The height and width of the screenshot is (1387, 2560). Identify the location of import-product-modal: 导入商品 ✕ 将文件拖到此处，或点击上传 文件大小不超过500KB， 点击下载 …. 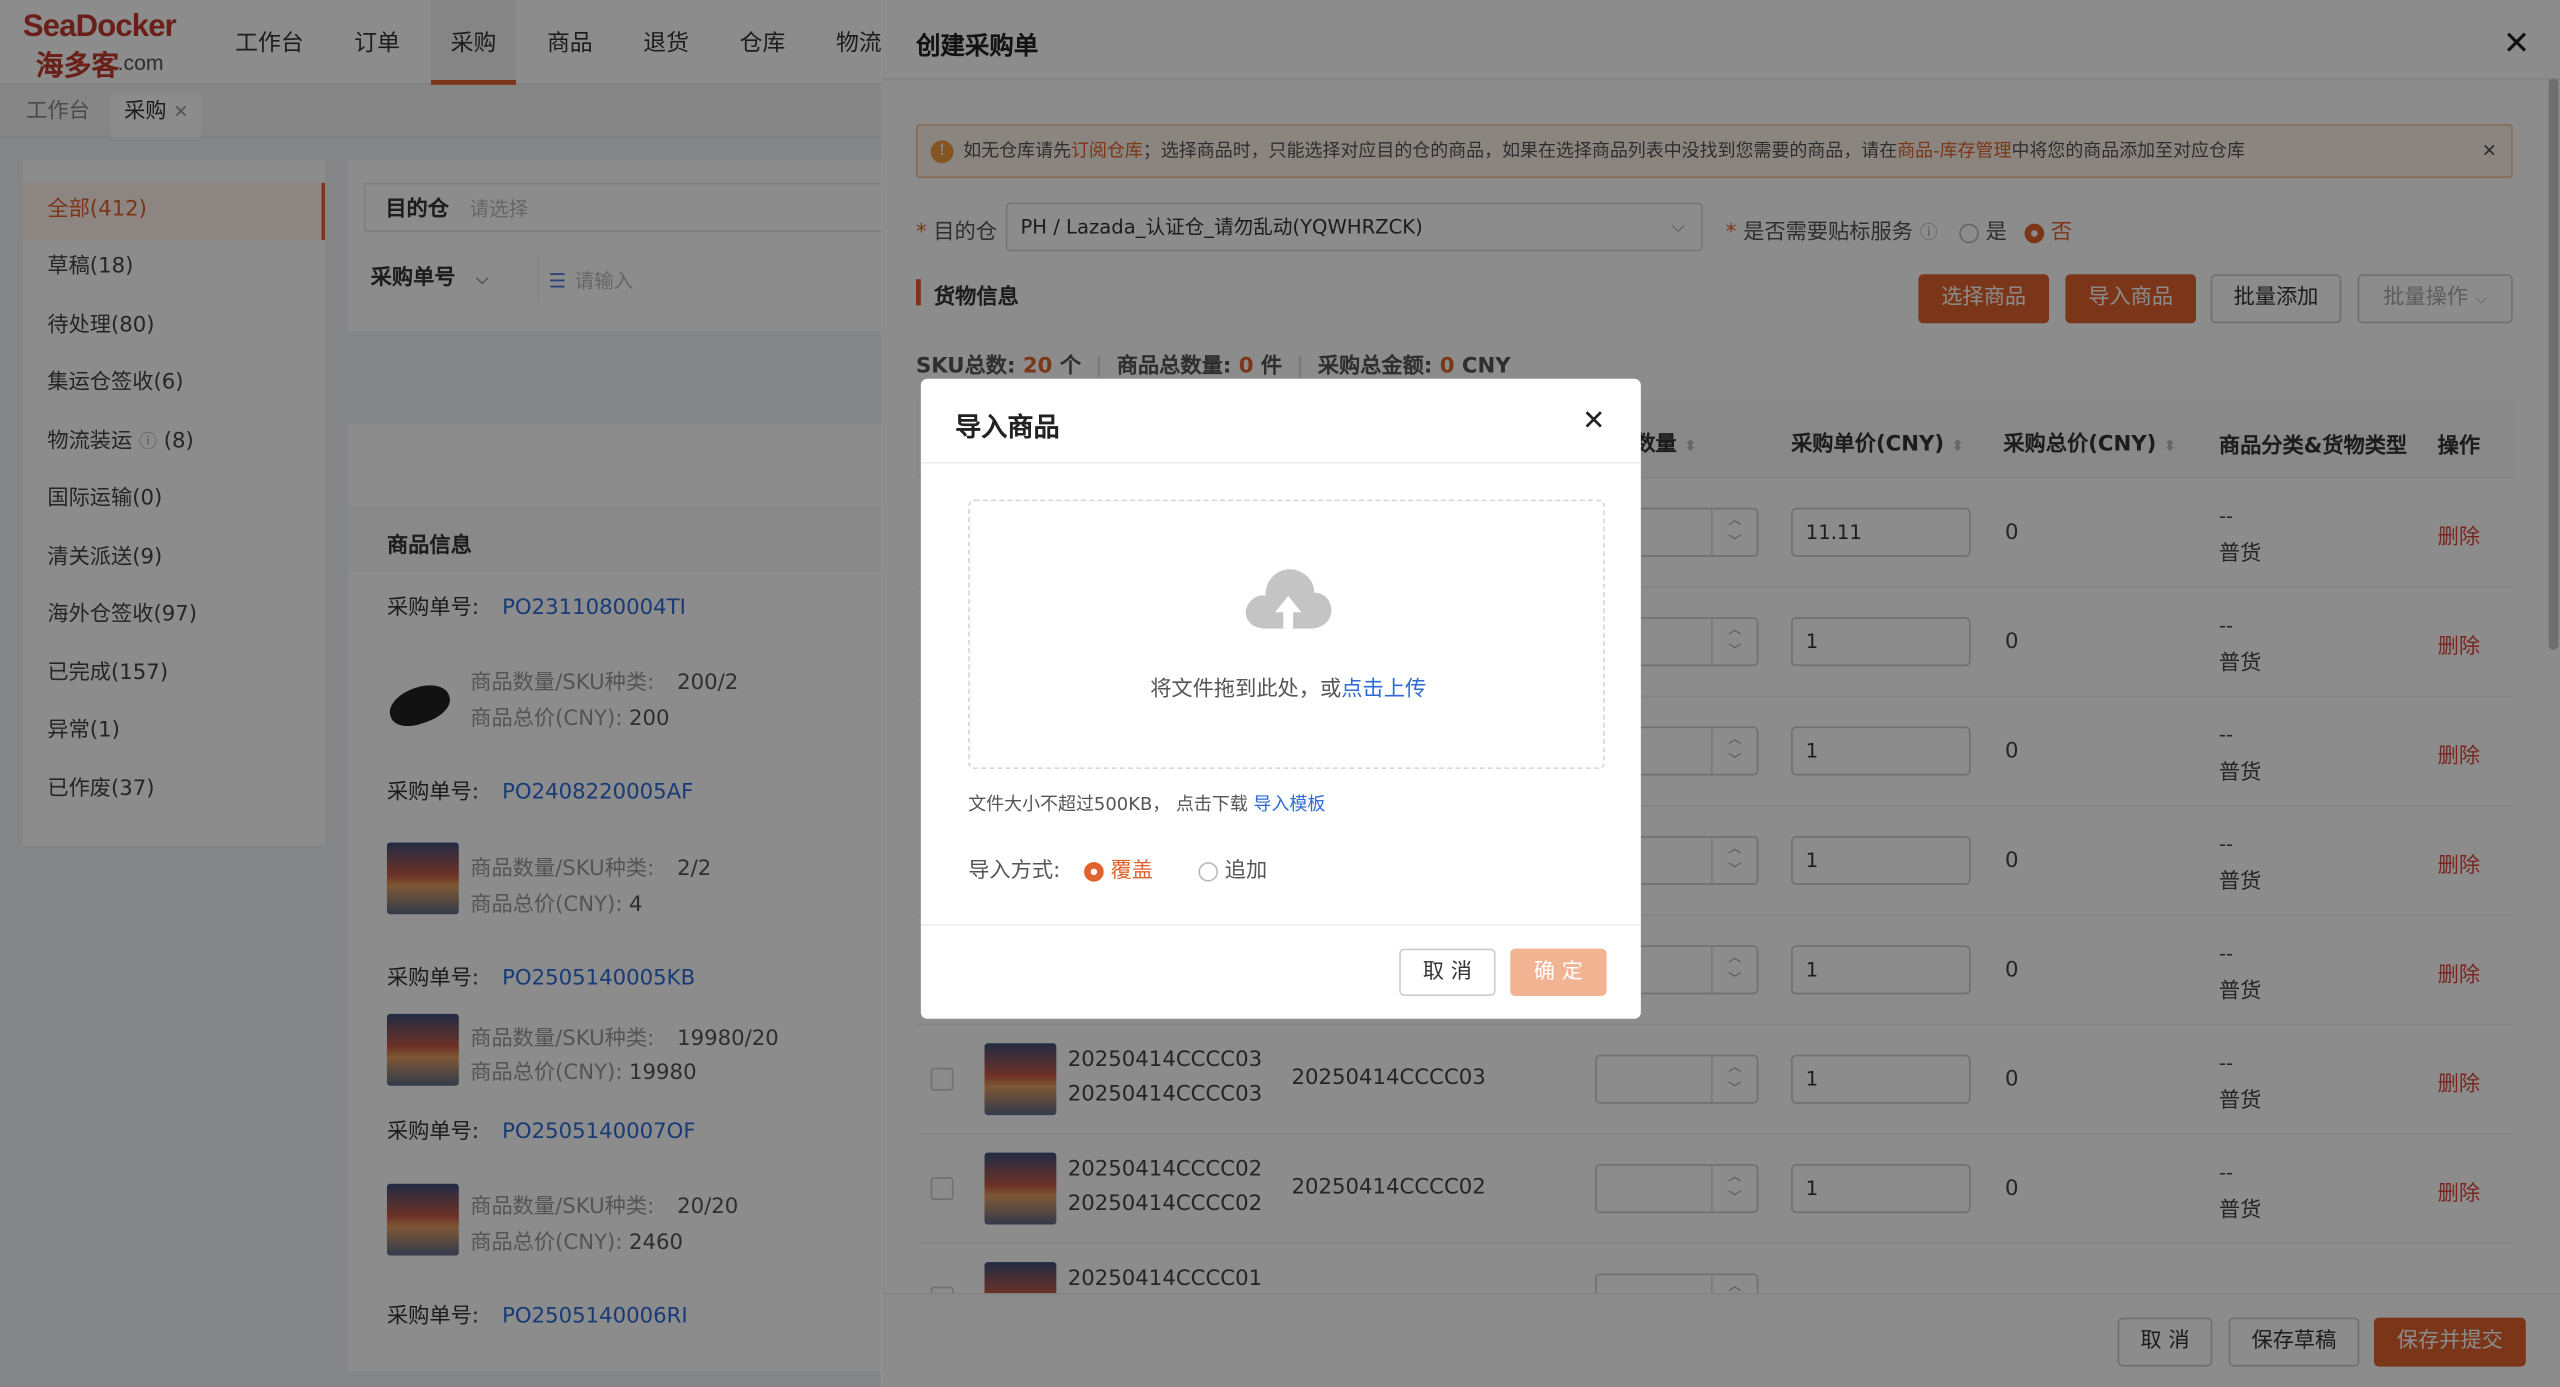
(1280, 698).